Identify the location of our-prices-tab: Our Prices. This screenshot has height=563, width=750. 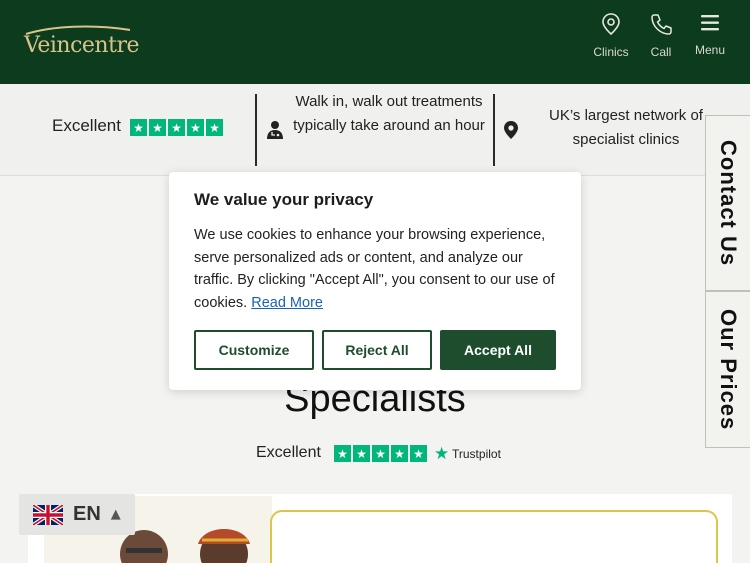
(727, 369).